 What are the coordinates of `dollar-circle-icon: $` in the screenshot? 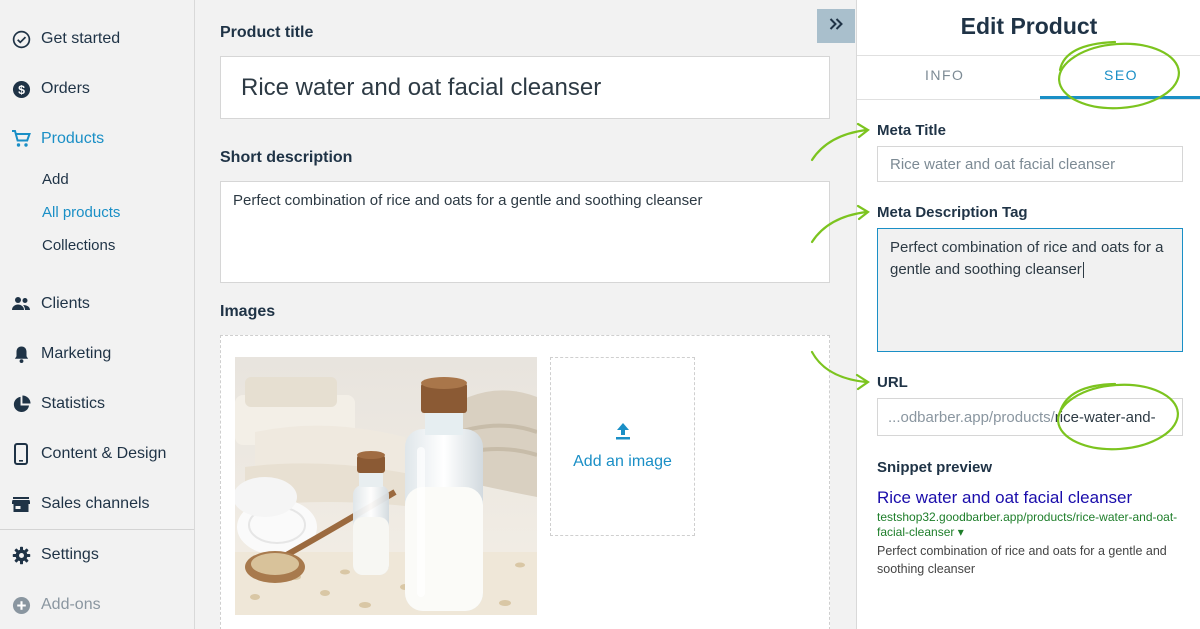 It's located at (21, 89).